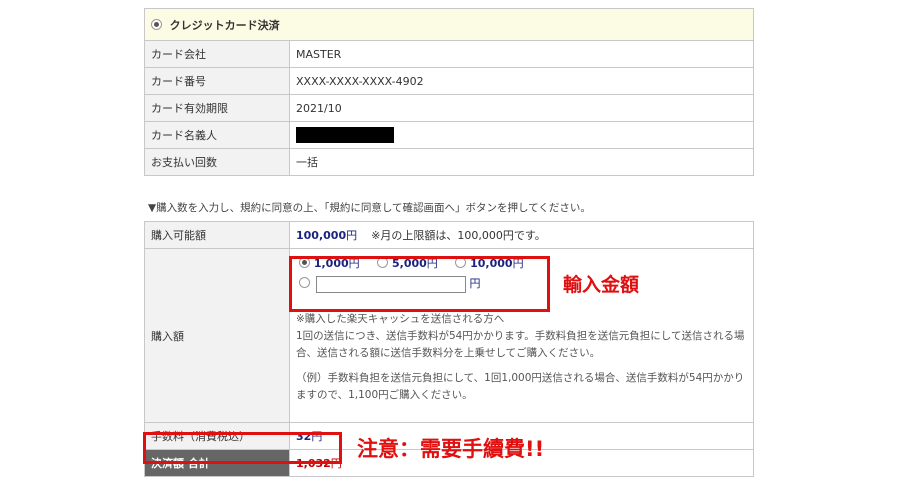  I want to click on payment-method-header: クレジットカード決済, so click(449, 24).